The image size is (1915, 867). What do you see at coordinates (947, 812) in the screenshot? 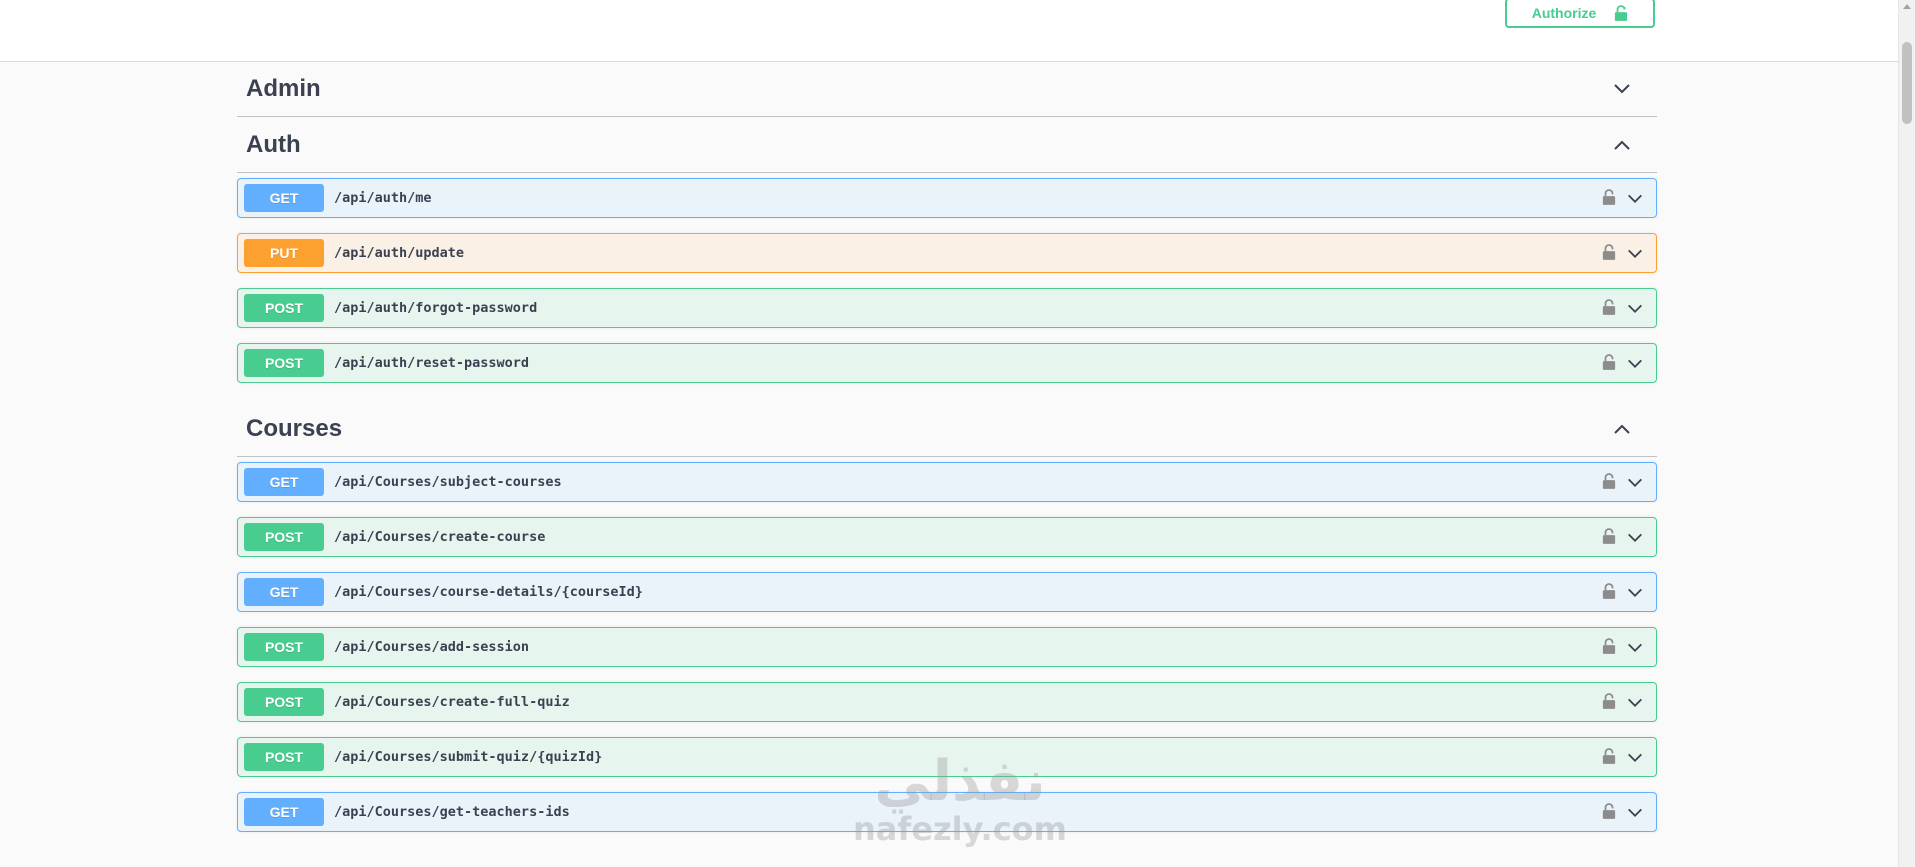
I see `operation-row: GET /api/Courses/get-teachers-ids` at bounding box center [947, 812].